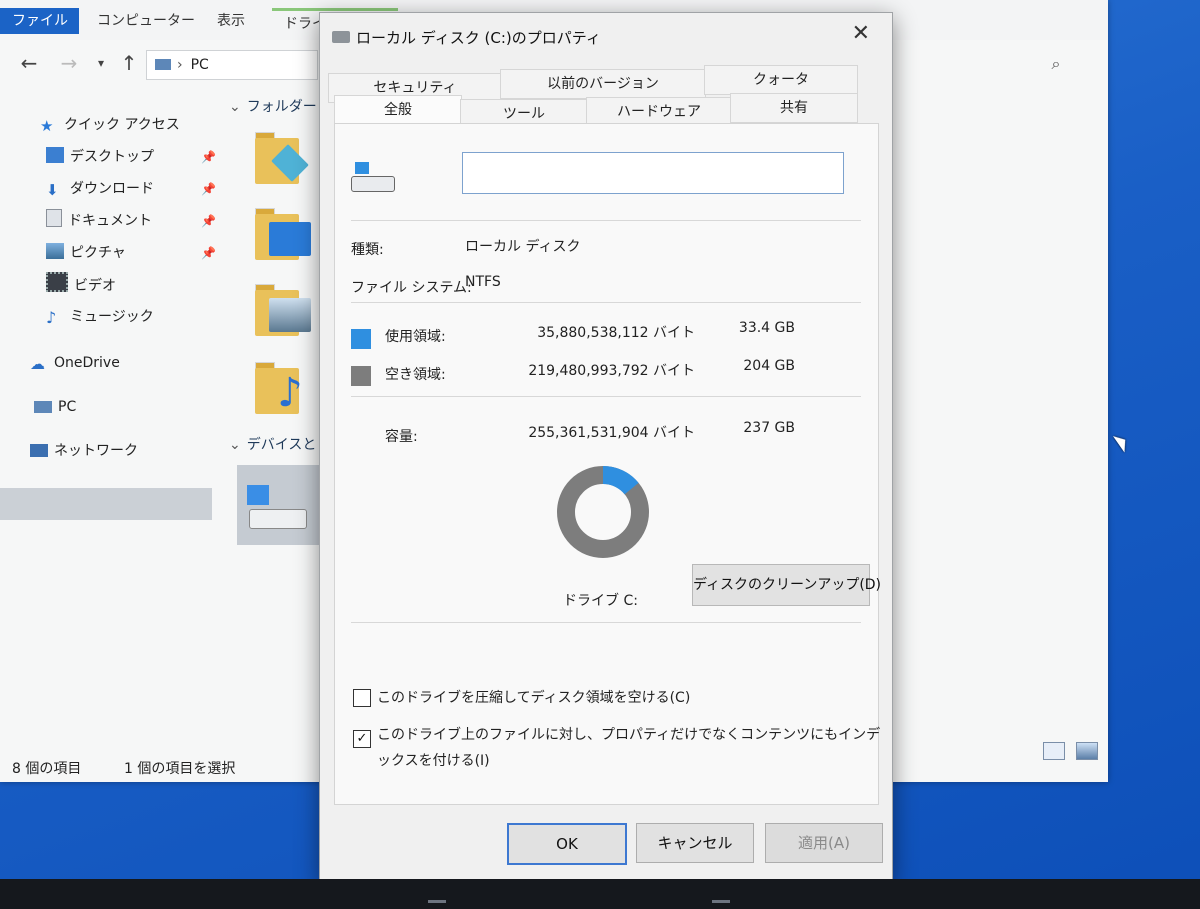 This screenshot has width=1200, height=909. What do you see at coordinates (112, 189) in the screenshot?
I see `sidebar-item-label: ダウンロード` at bounding box center [112, 189].